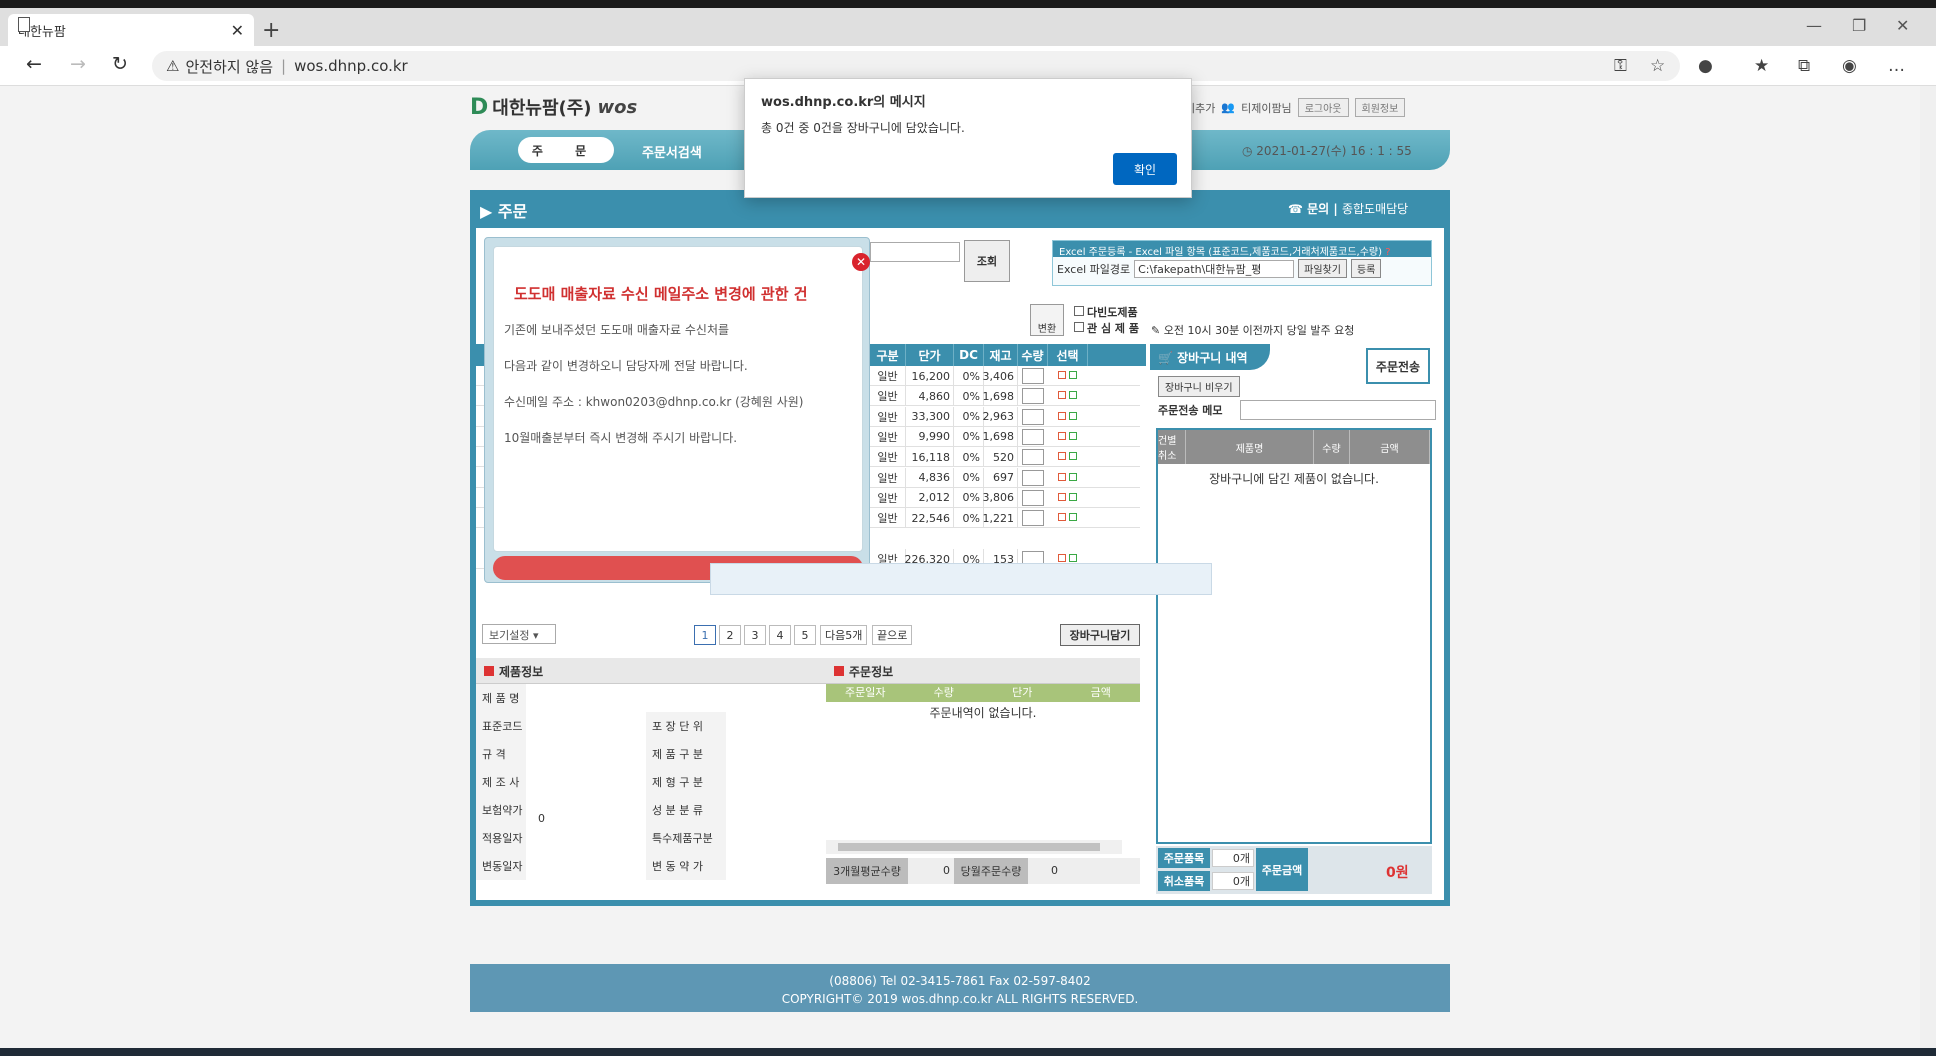 This screenshot has height=1056, width=1936. What do you see at coordinates (1398, 366) in the screenshot?
I see `send-order-button: 주문전송` at bounding box center [1398, 366].